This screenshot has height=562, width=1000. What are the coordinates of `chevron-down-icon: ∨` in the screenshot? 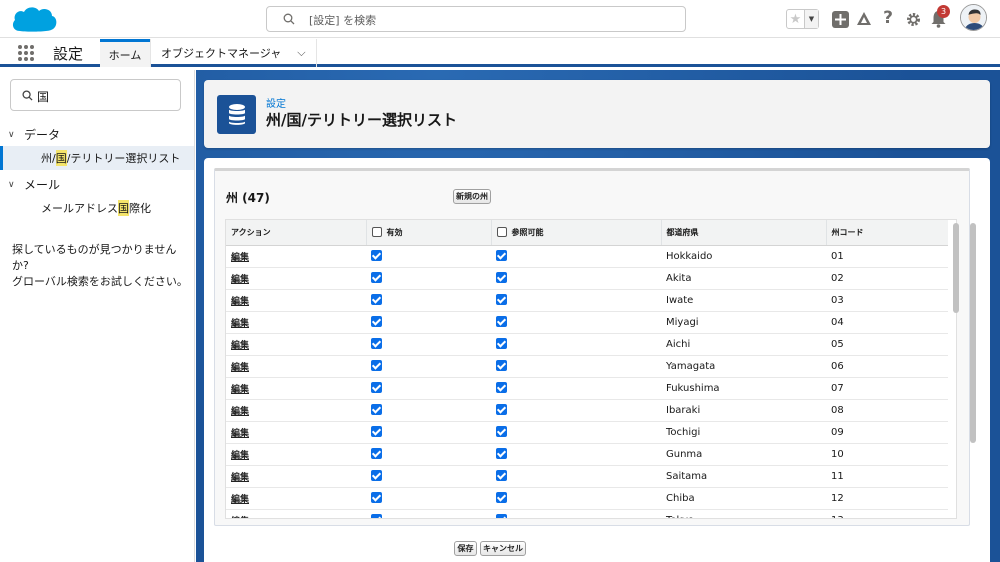 It's located at (11, 184).